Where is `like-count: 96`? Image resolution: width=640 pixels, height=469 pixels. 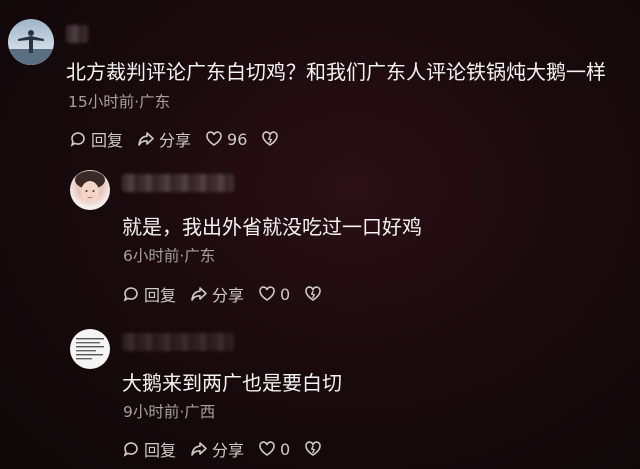
like-count: 96 is located at coordinates (237, 139).